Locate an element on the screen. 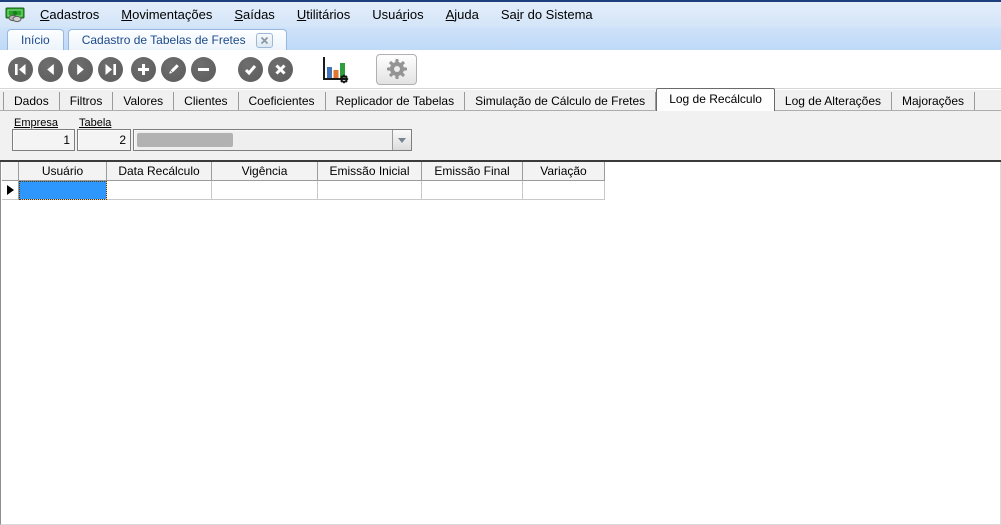 The width and height of the screenshot is (1001, 525). table-row is located at coordinates (303, 190).